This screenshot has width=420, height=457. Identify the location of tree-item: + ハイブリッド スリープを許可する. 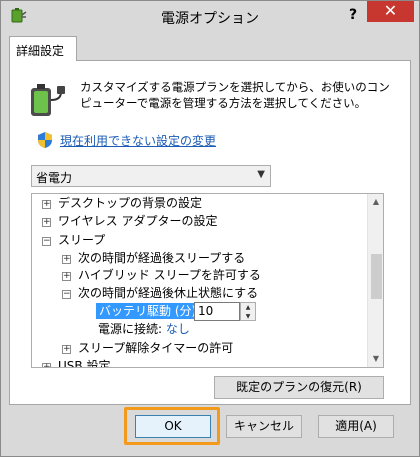
(161, 275).